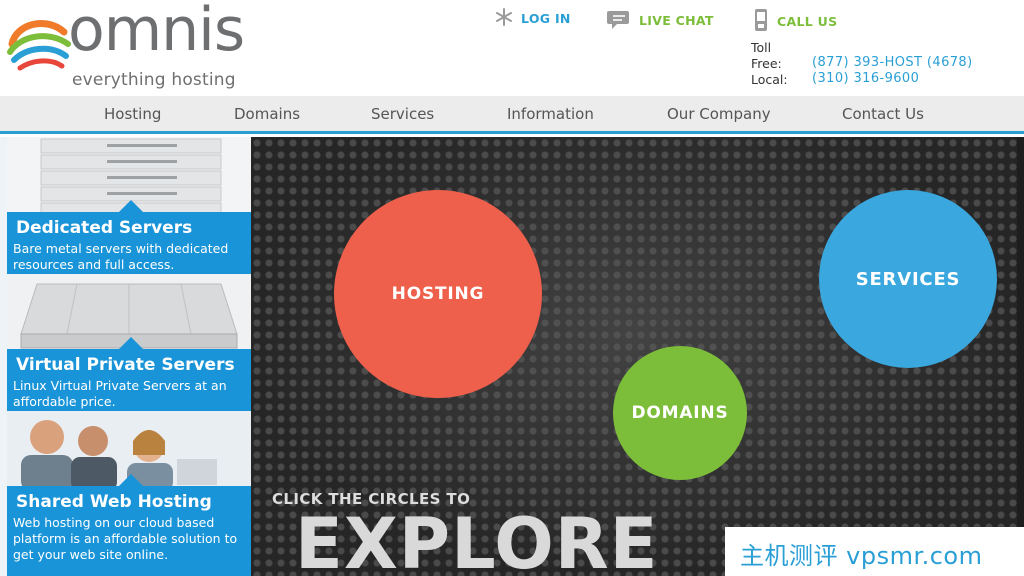  What do you see at coordinates (676, 20) in the screenshot?
I see `live-chat-label: LIVE CHAT` at bounding box center [676, 20].